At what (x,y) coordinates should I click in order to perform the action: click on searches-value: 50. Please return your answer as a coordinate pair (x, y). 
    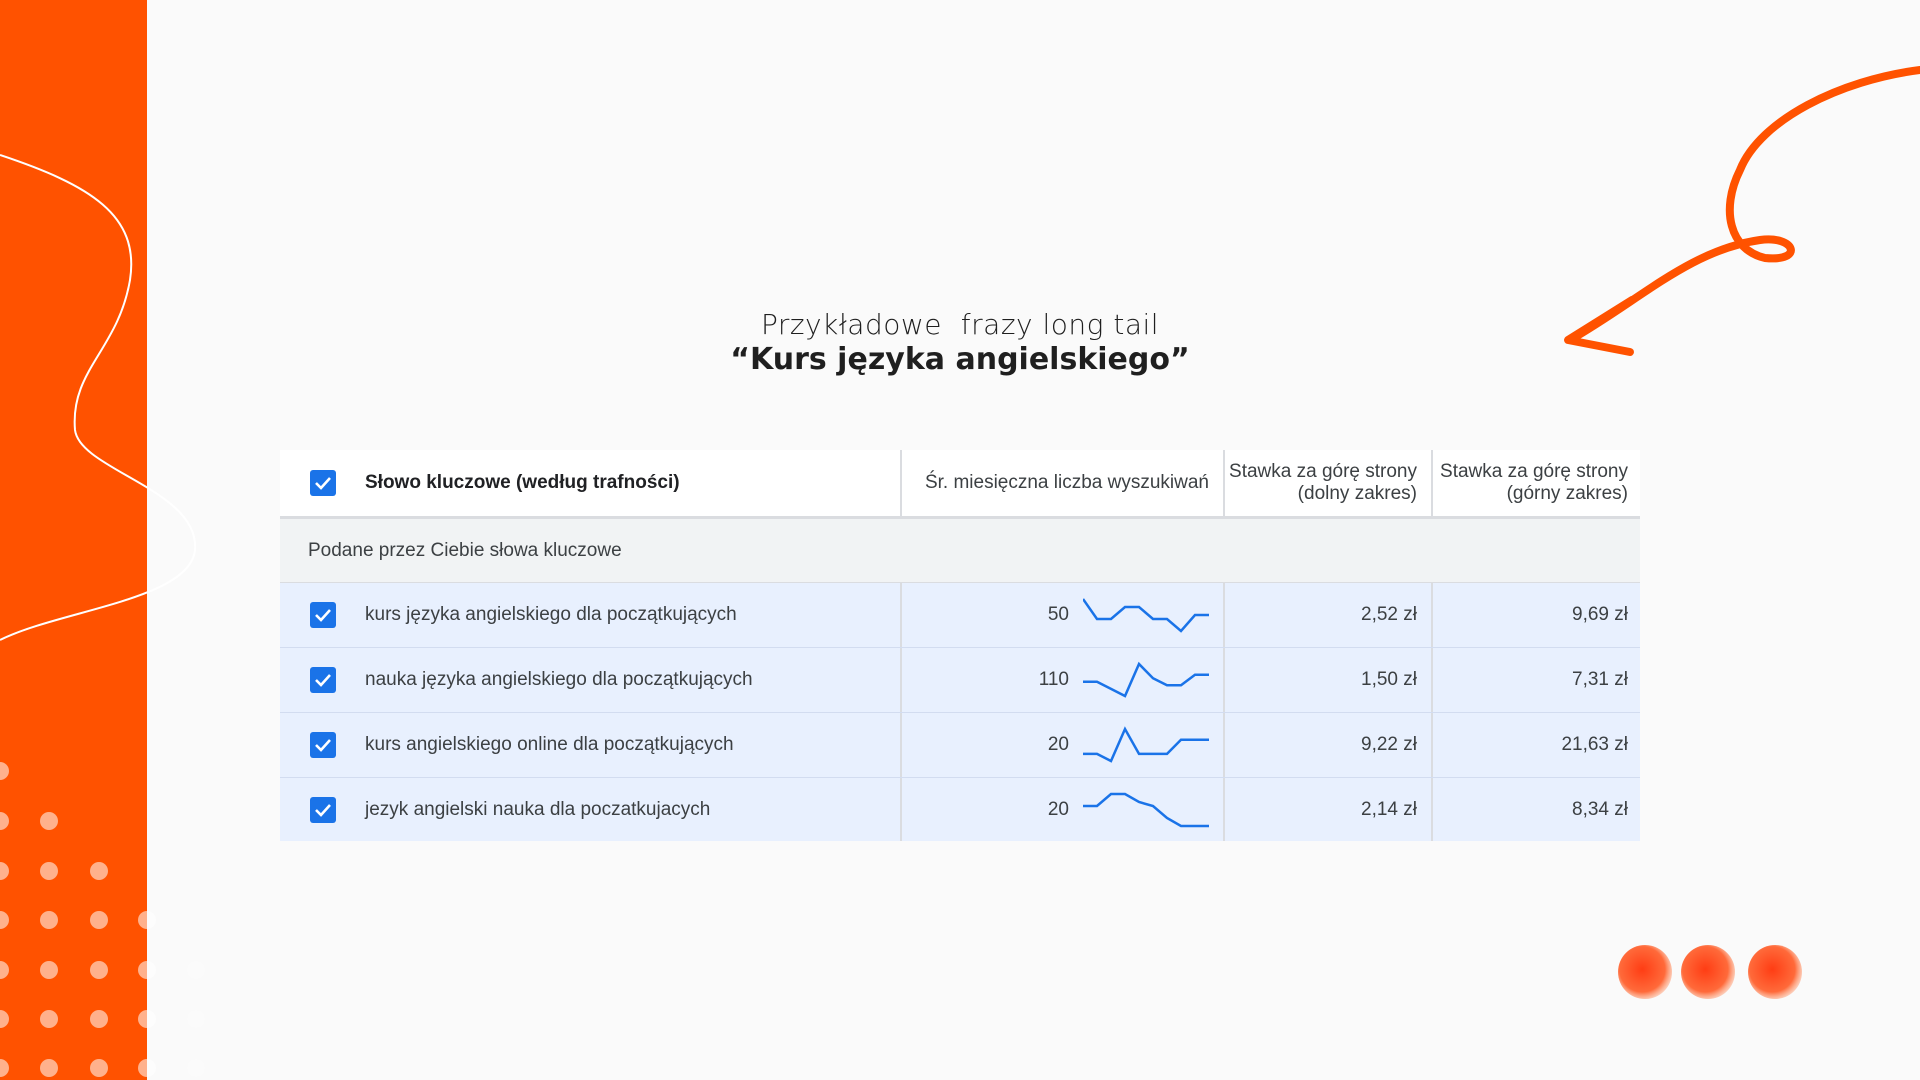
    Looking at the image, I should click on (1058, 614).